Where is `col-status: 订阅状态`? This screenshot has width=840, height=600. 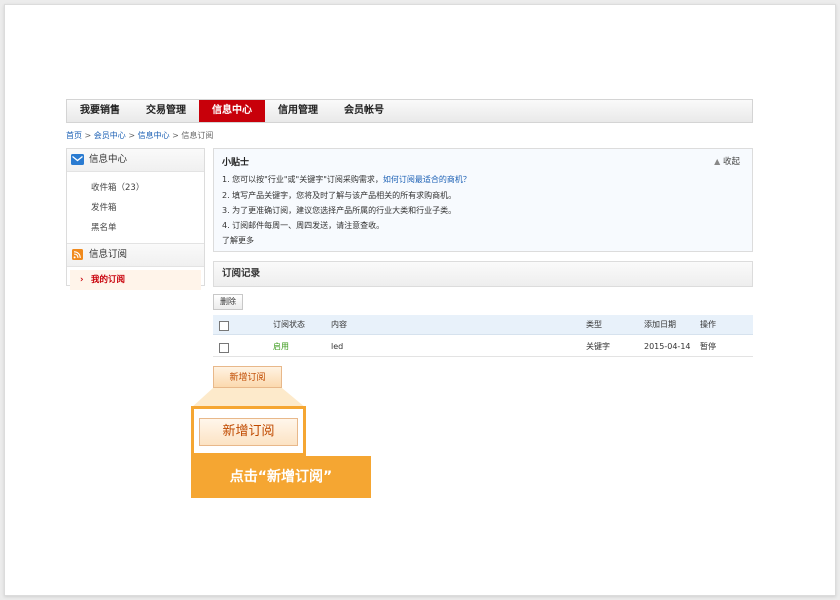
col-status: 订阅状态 is located at coordinates (289, 324).